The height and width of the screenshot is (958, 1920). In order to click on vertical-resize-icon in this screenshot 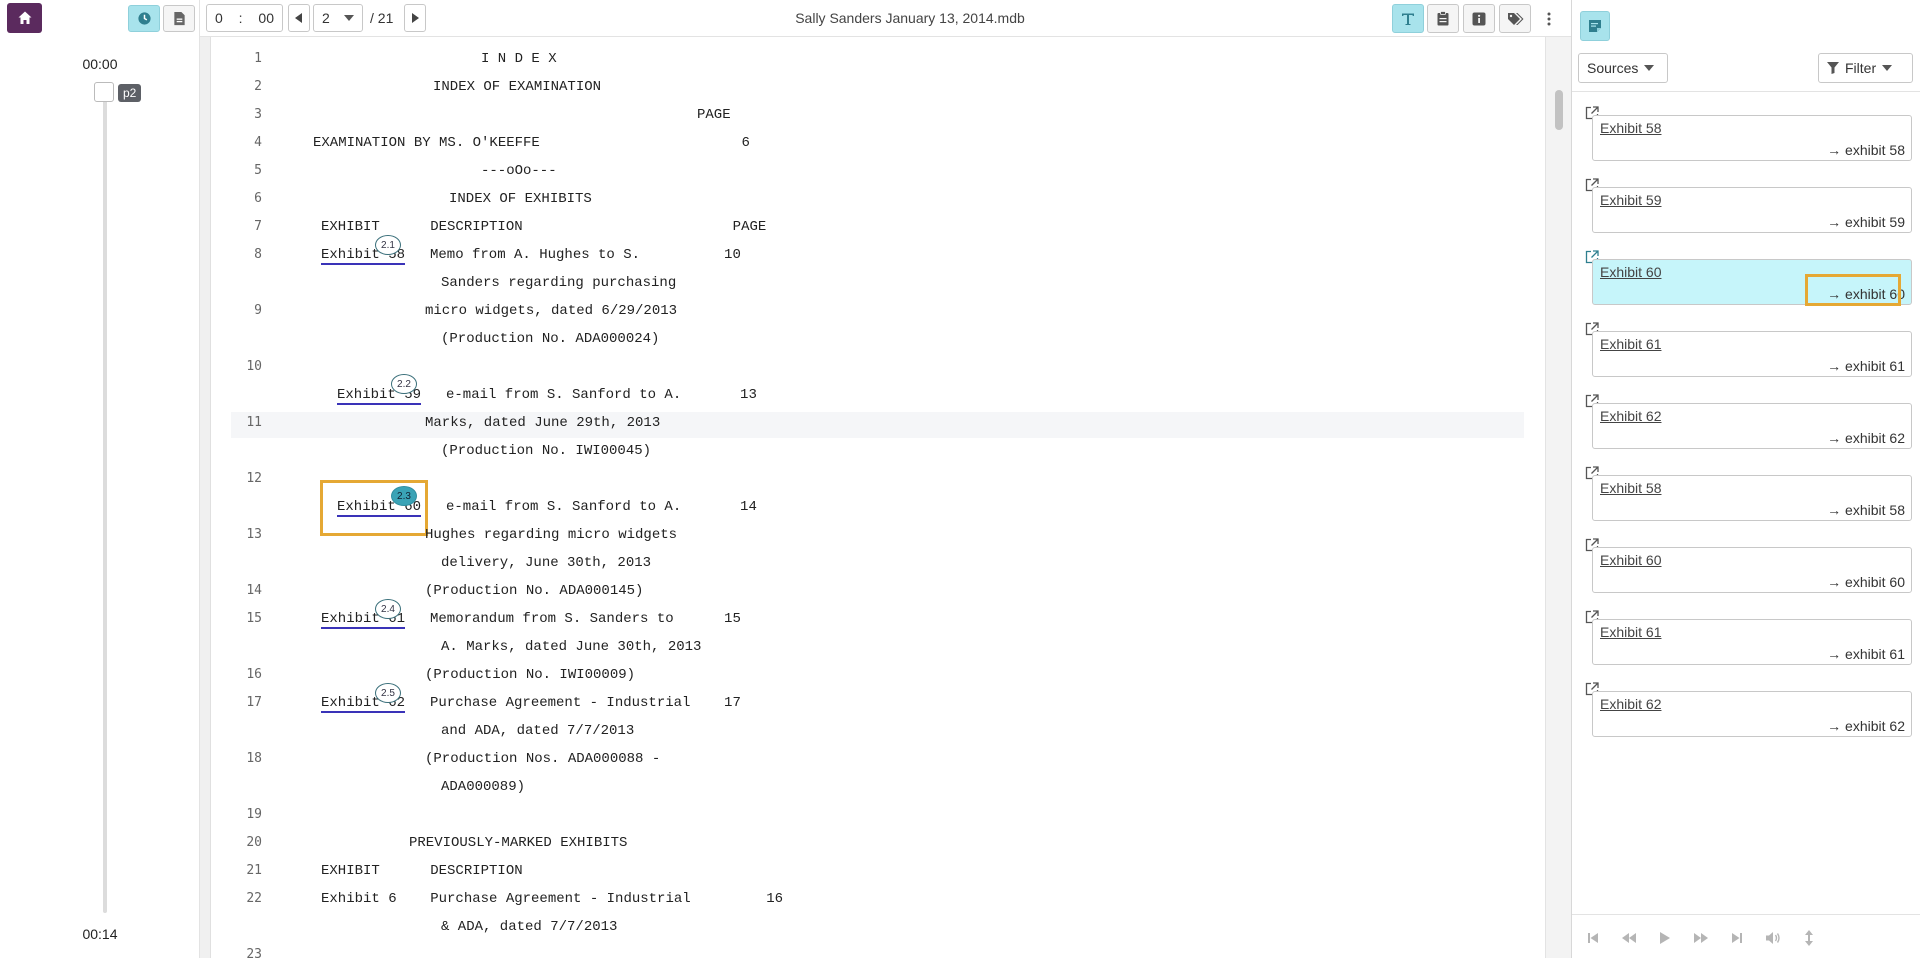, I will do `click(1809, 938)`.